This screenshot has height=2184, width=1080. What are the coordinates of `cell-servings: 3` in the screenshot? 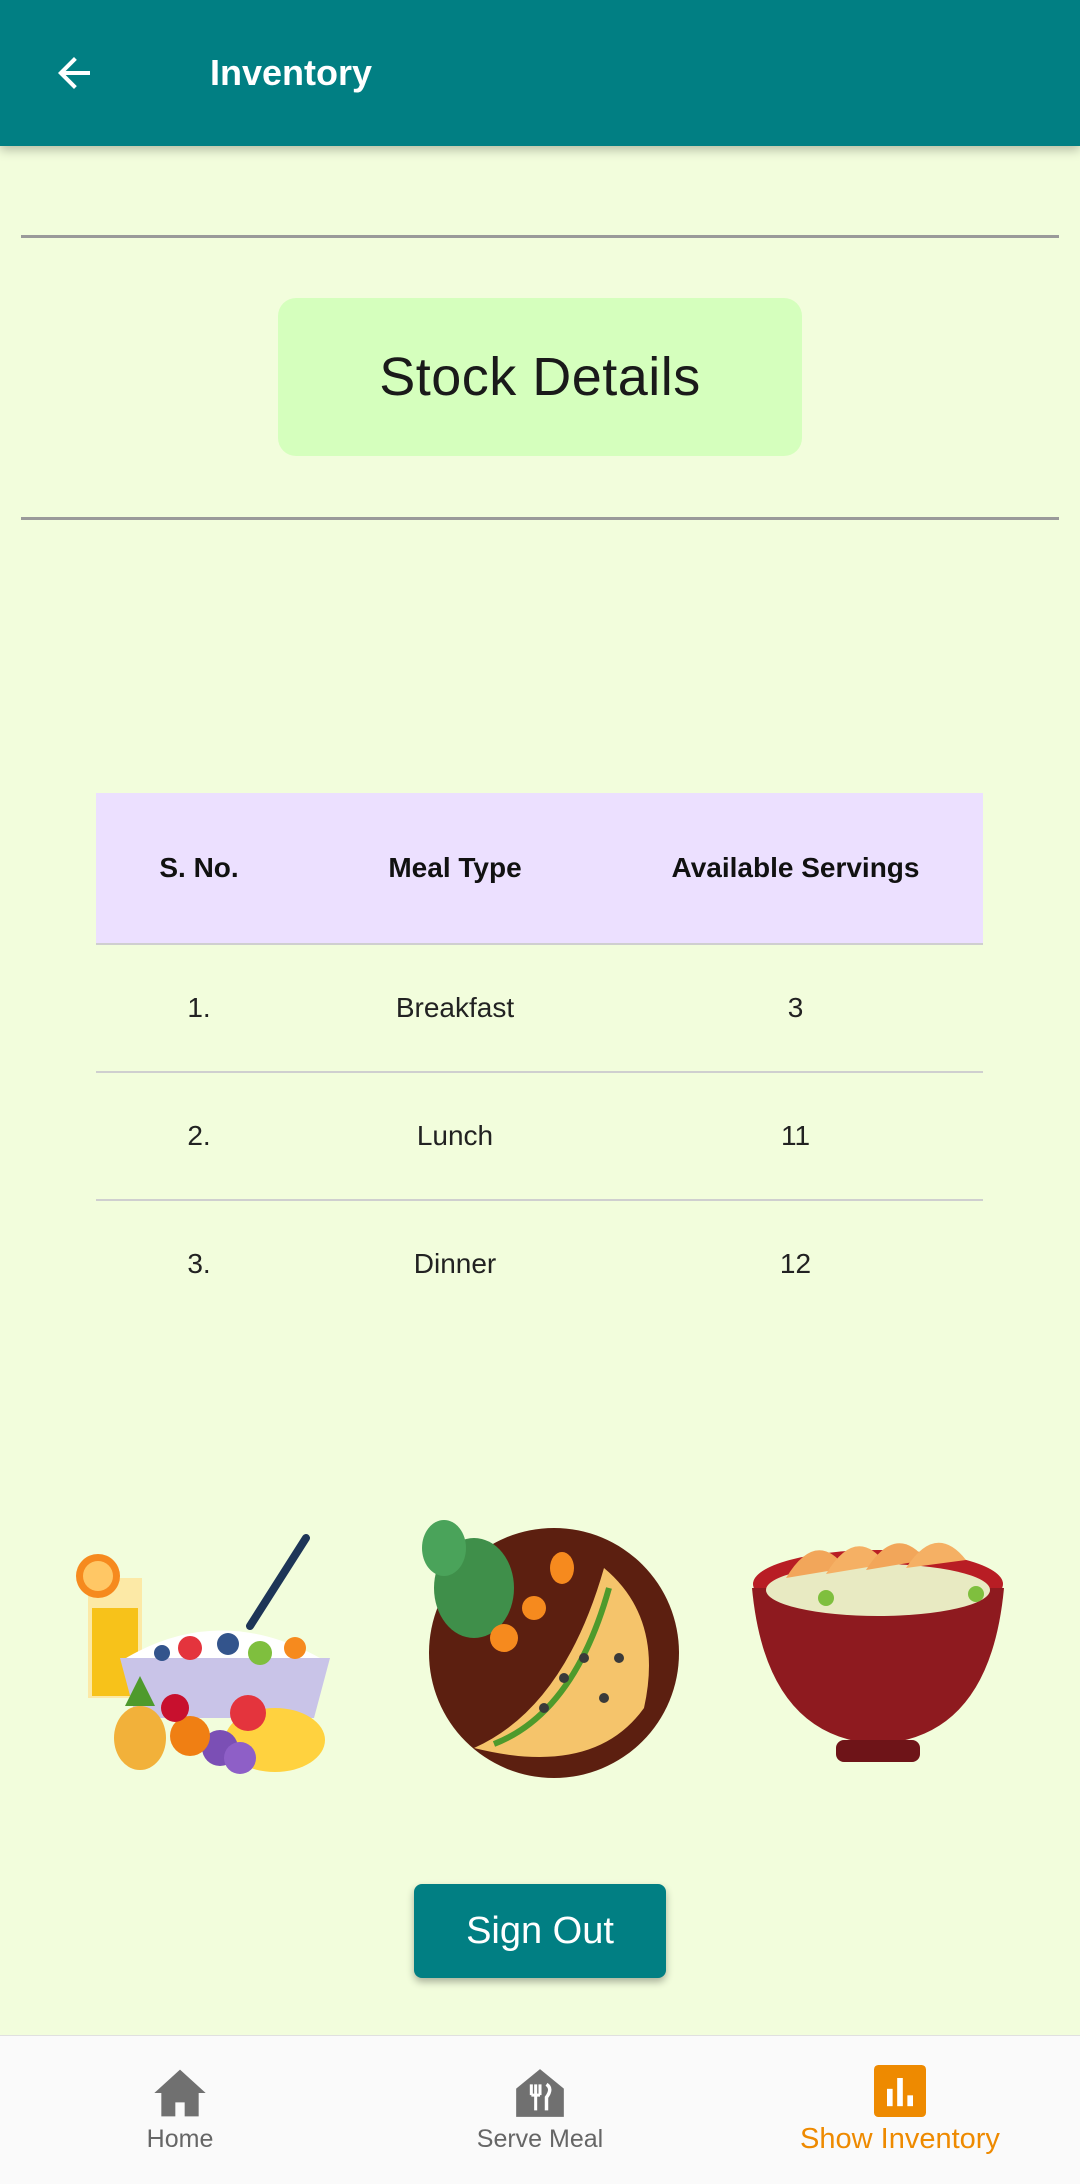 It's located at (795, 1008).